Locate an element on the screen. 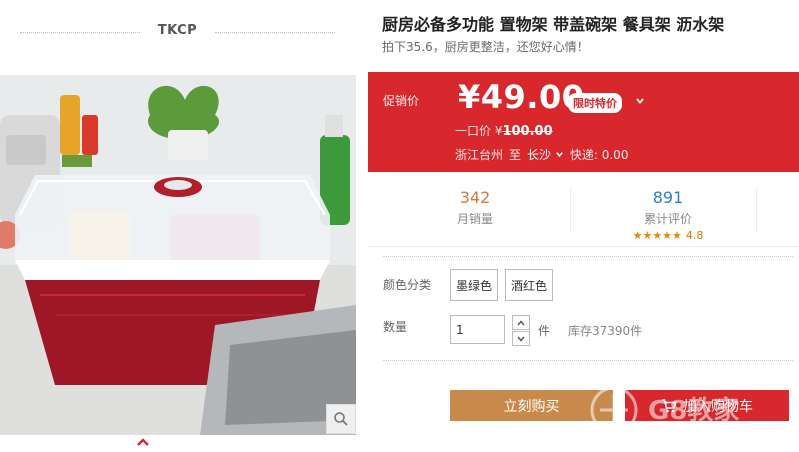 The height and width of the screenshot is (452, 799). reviews-label: 累计评价 is located at coordinates (667, 219).